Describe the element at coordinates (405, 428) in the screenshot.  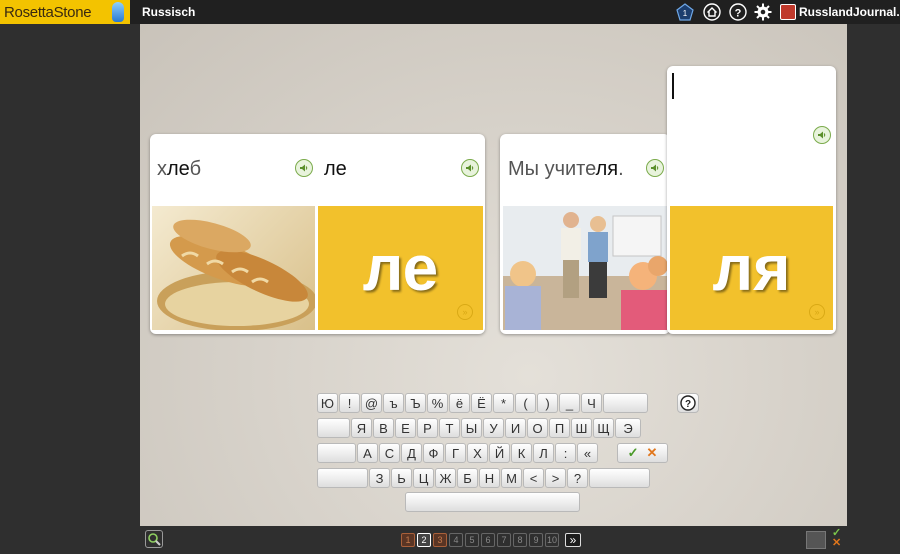
I see `keyboard-key: Е` at that location.